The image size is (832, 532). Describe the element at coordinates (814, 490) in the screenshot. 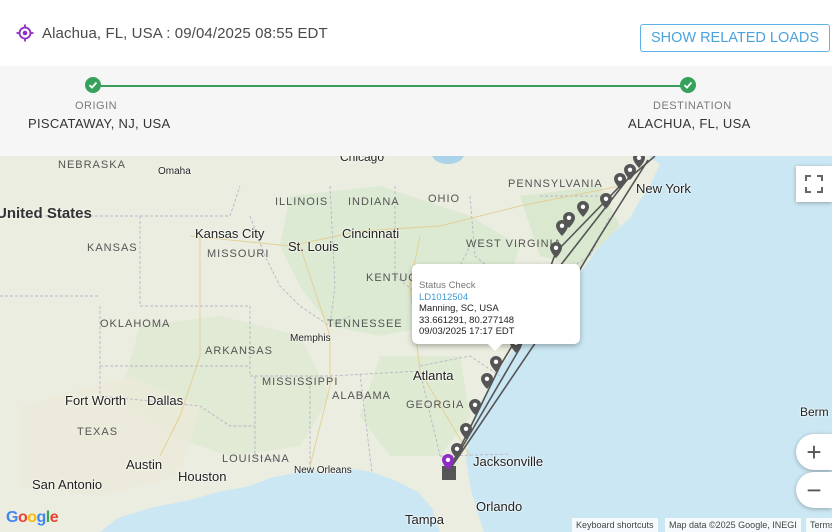

I see `zoom-out-button: −` at that location.